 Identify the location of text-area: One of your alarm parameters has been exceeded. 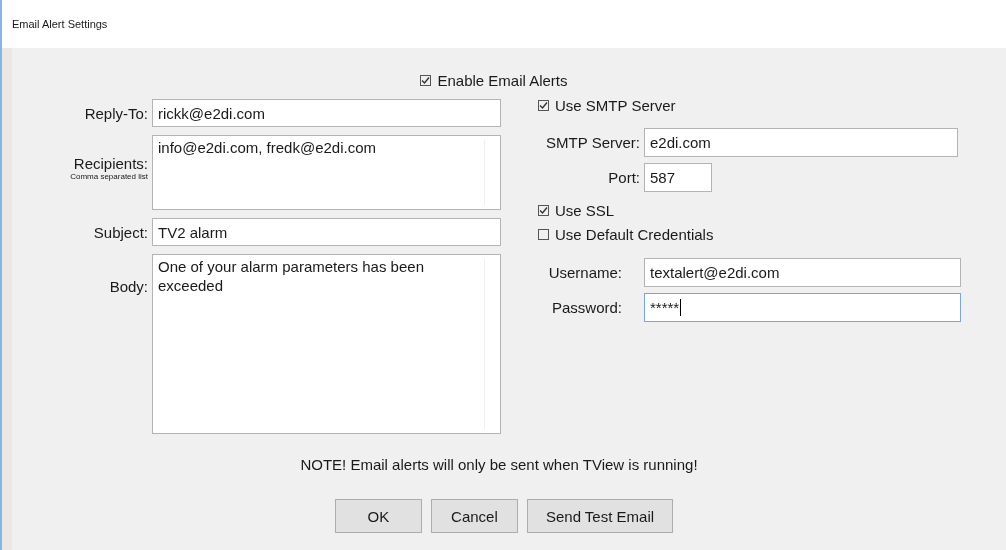
(326, 344).